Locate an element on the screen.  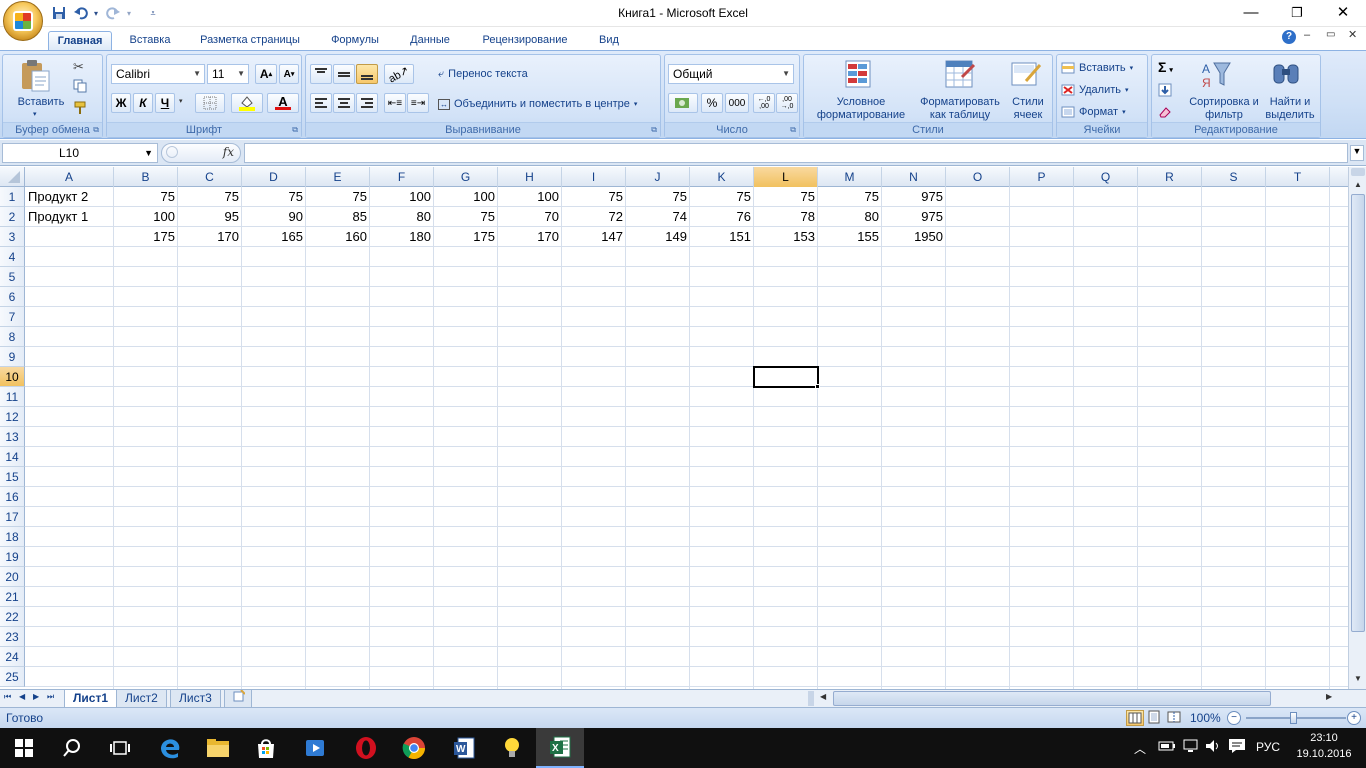
cell-d1: 75 is located at coordinates (274, 197).